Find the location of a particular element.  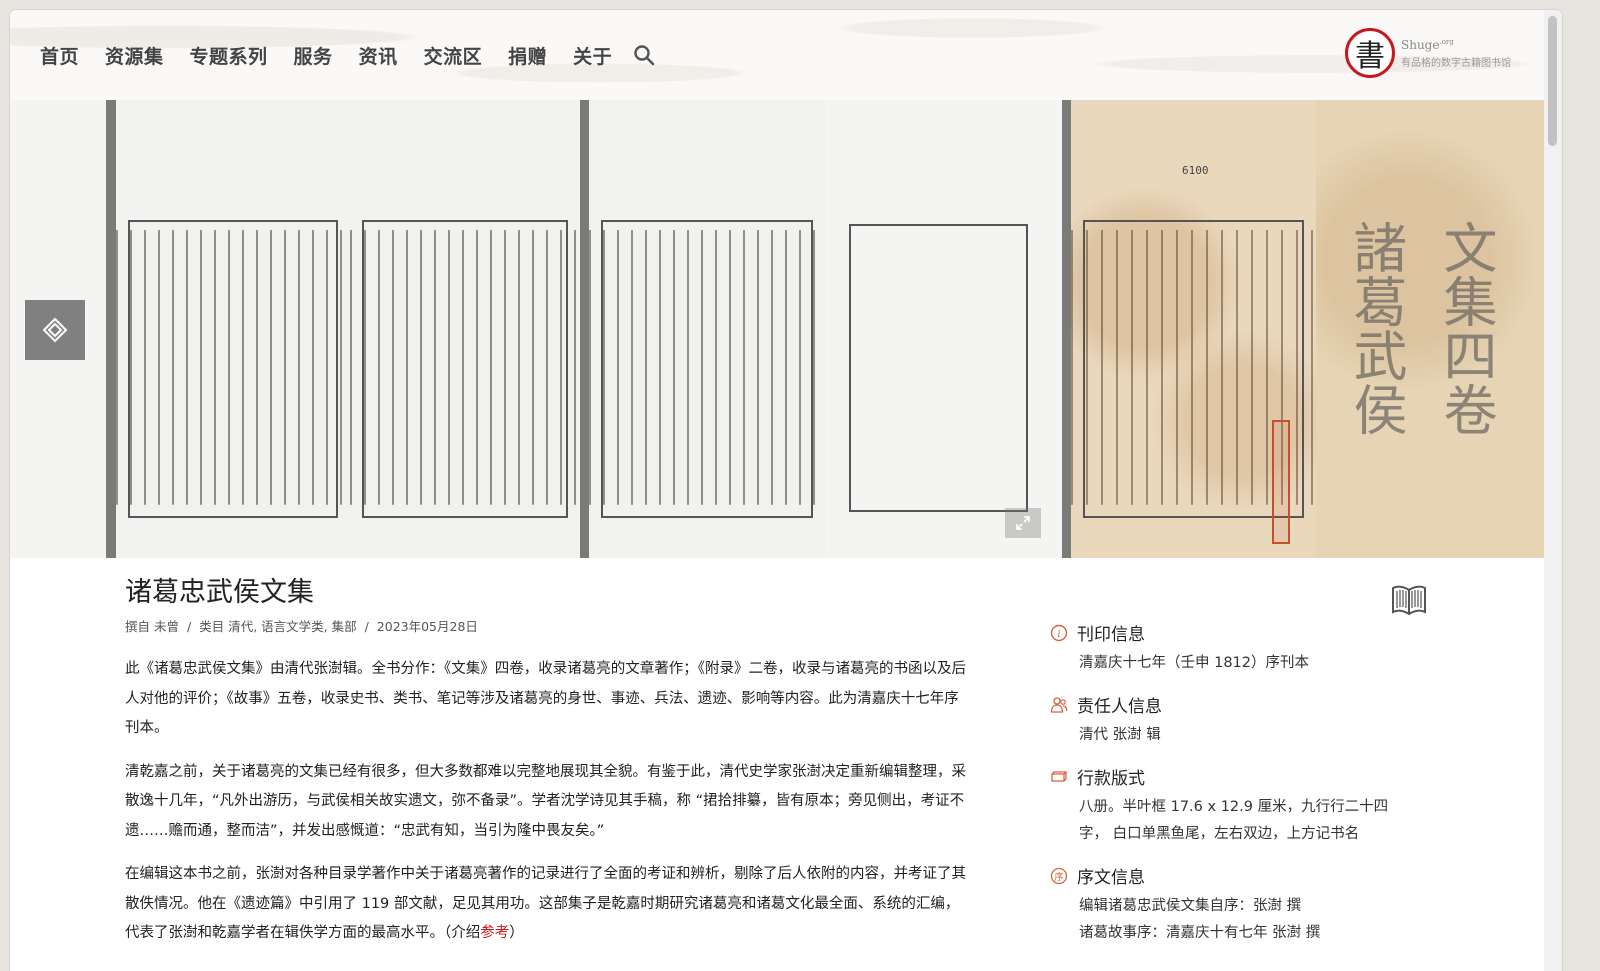

nav-about: 关于 is located at coordinates (592, 55).